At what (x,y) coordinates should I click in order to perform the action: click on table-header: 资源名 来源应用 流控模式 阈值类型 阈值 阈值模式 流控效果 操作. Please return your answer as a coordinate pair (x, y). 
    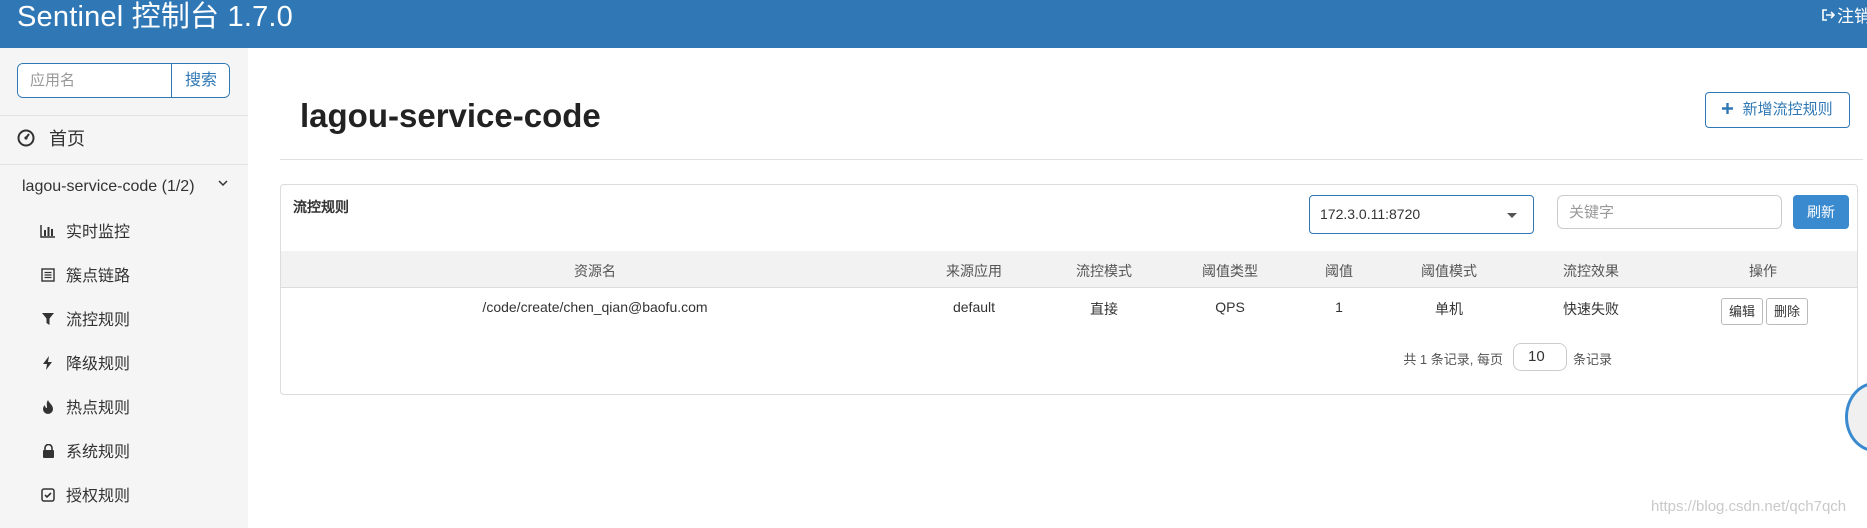
    Looking at the image, I should click on (1069, 269).